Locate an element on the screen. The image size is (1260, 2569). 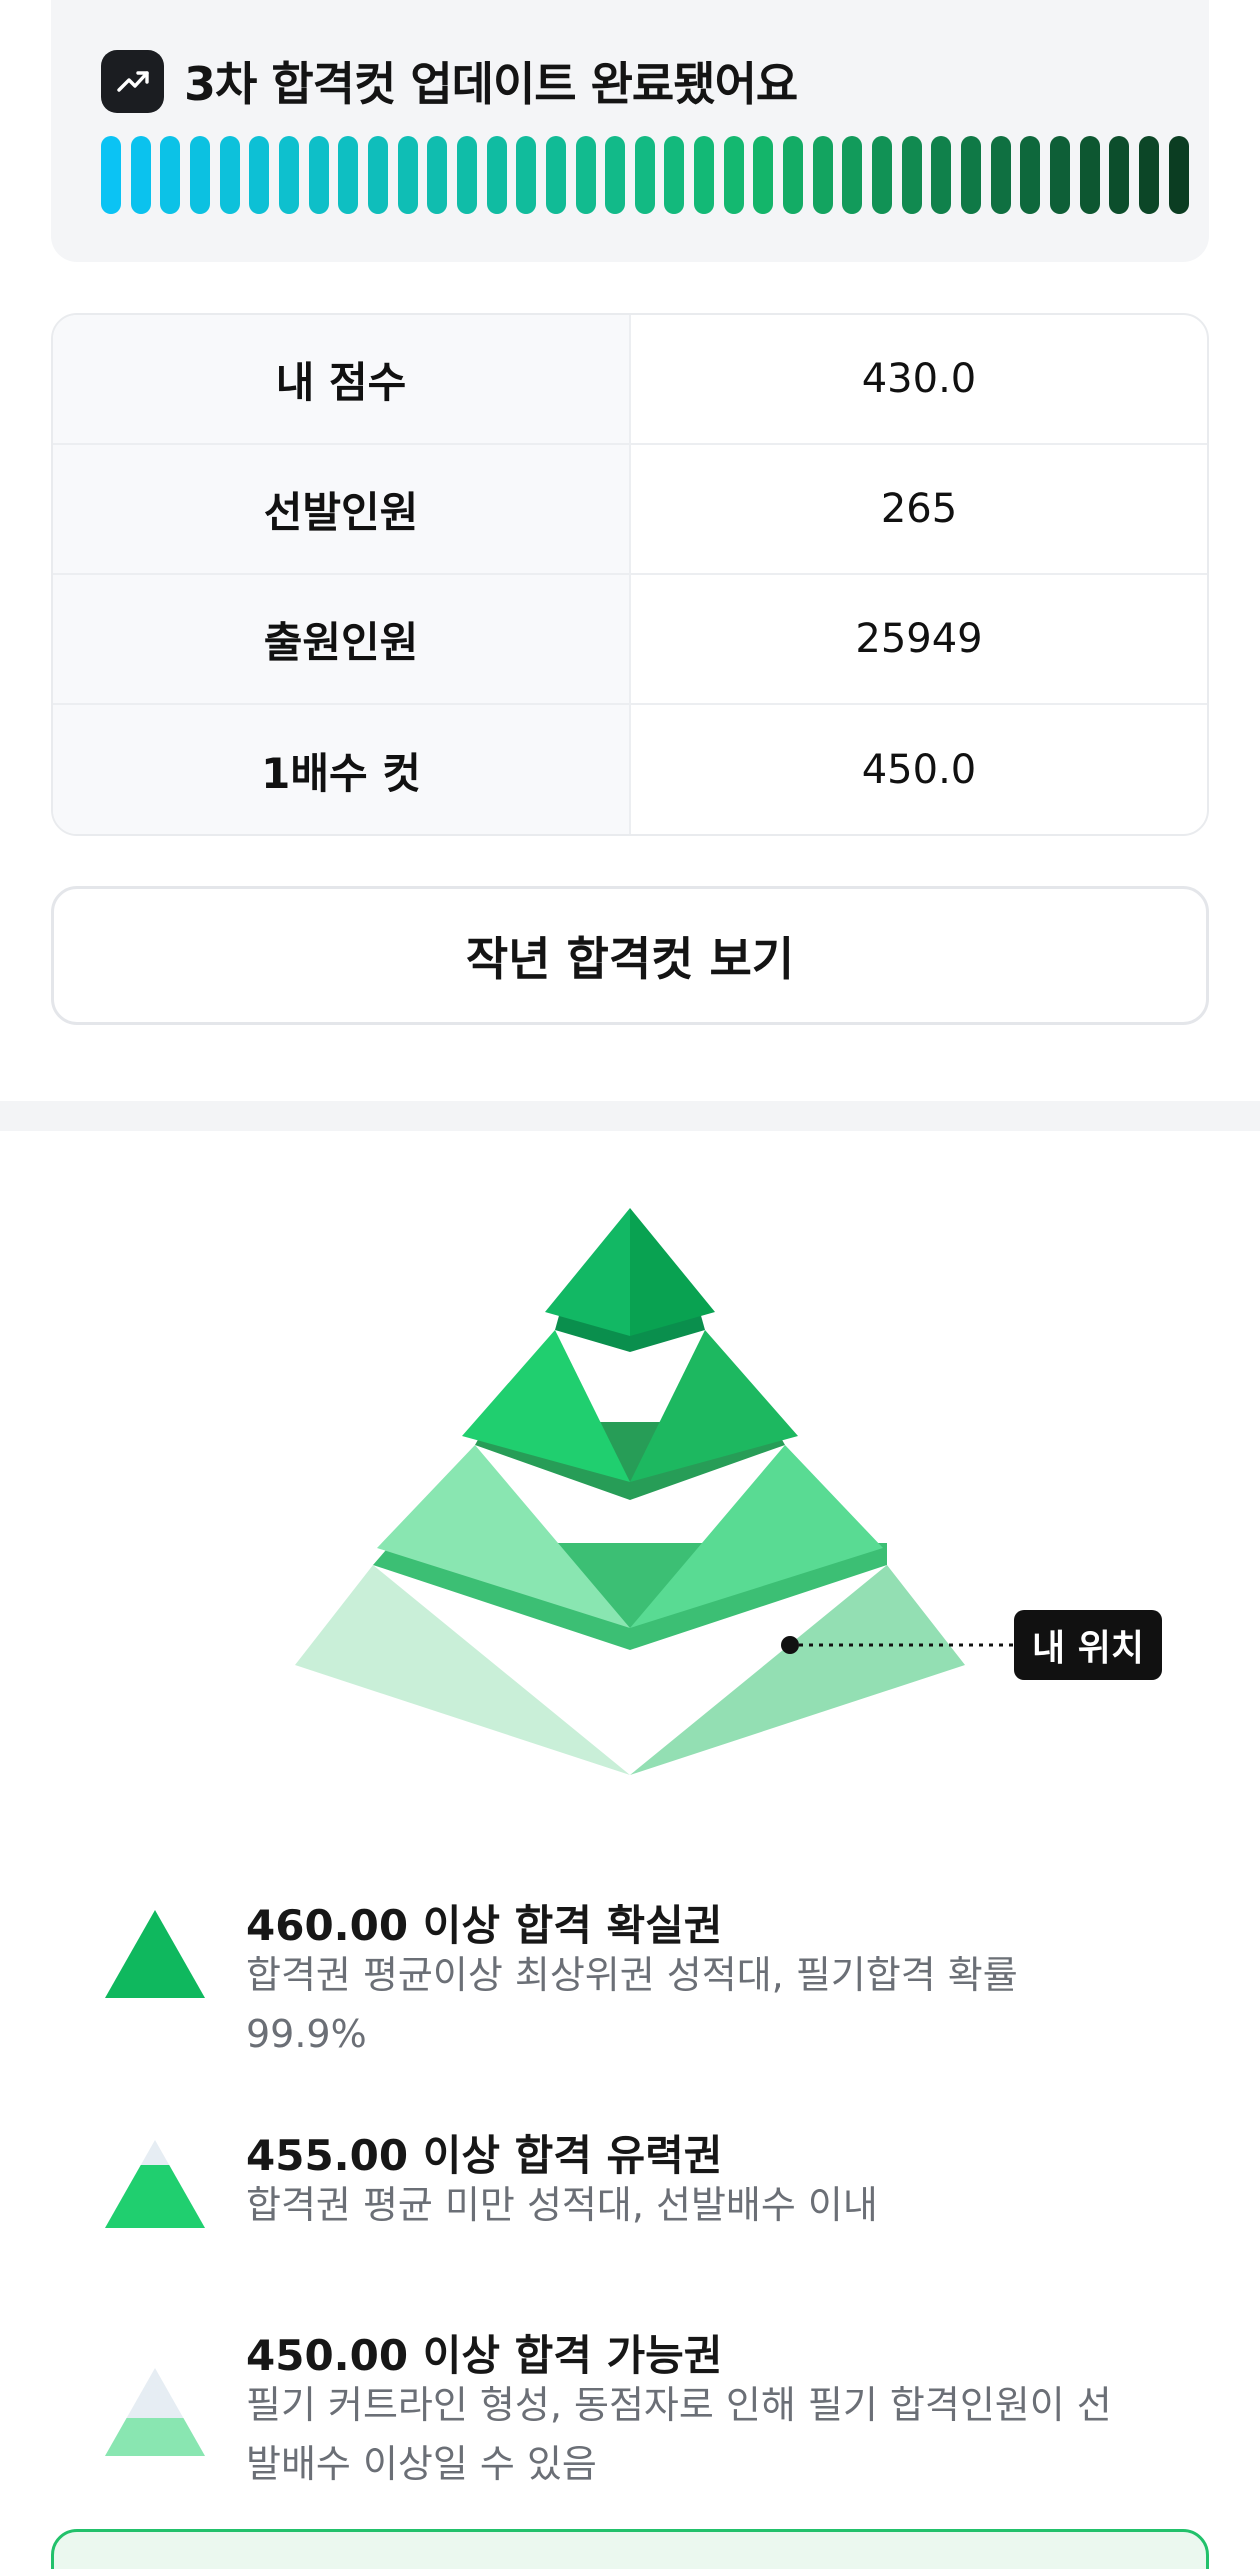
info-value: 265 is located at coordinates (919, 509).